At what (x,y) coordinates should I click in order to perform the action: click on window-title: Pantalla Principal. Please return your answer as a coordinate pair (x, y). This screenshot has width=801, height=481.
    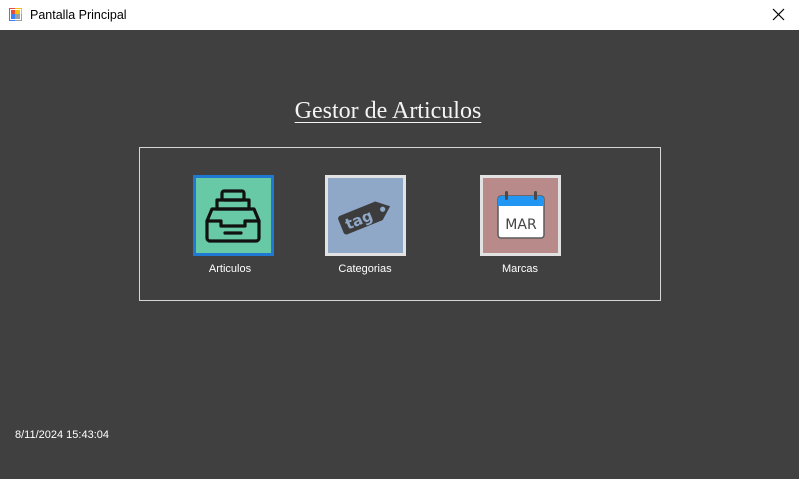
    Looking at the image, I should click on (78, 15).